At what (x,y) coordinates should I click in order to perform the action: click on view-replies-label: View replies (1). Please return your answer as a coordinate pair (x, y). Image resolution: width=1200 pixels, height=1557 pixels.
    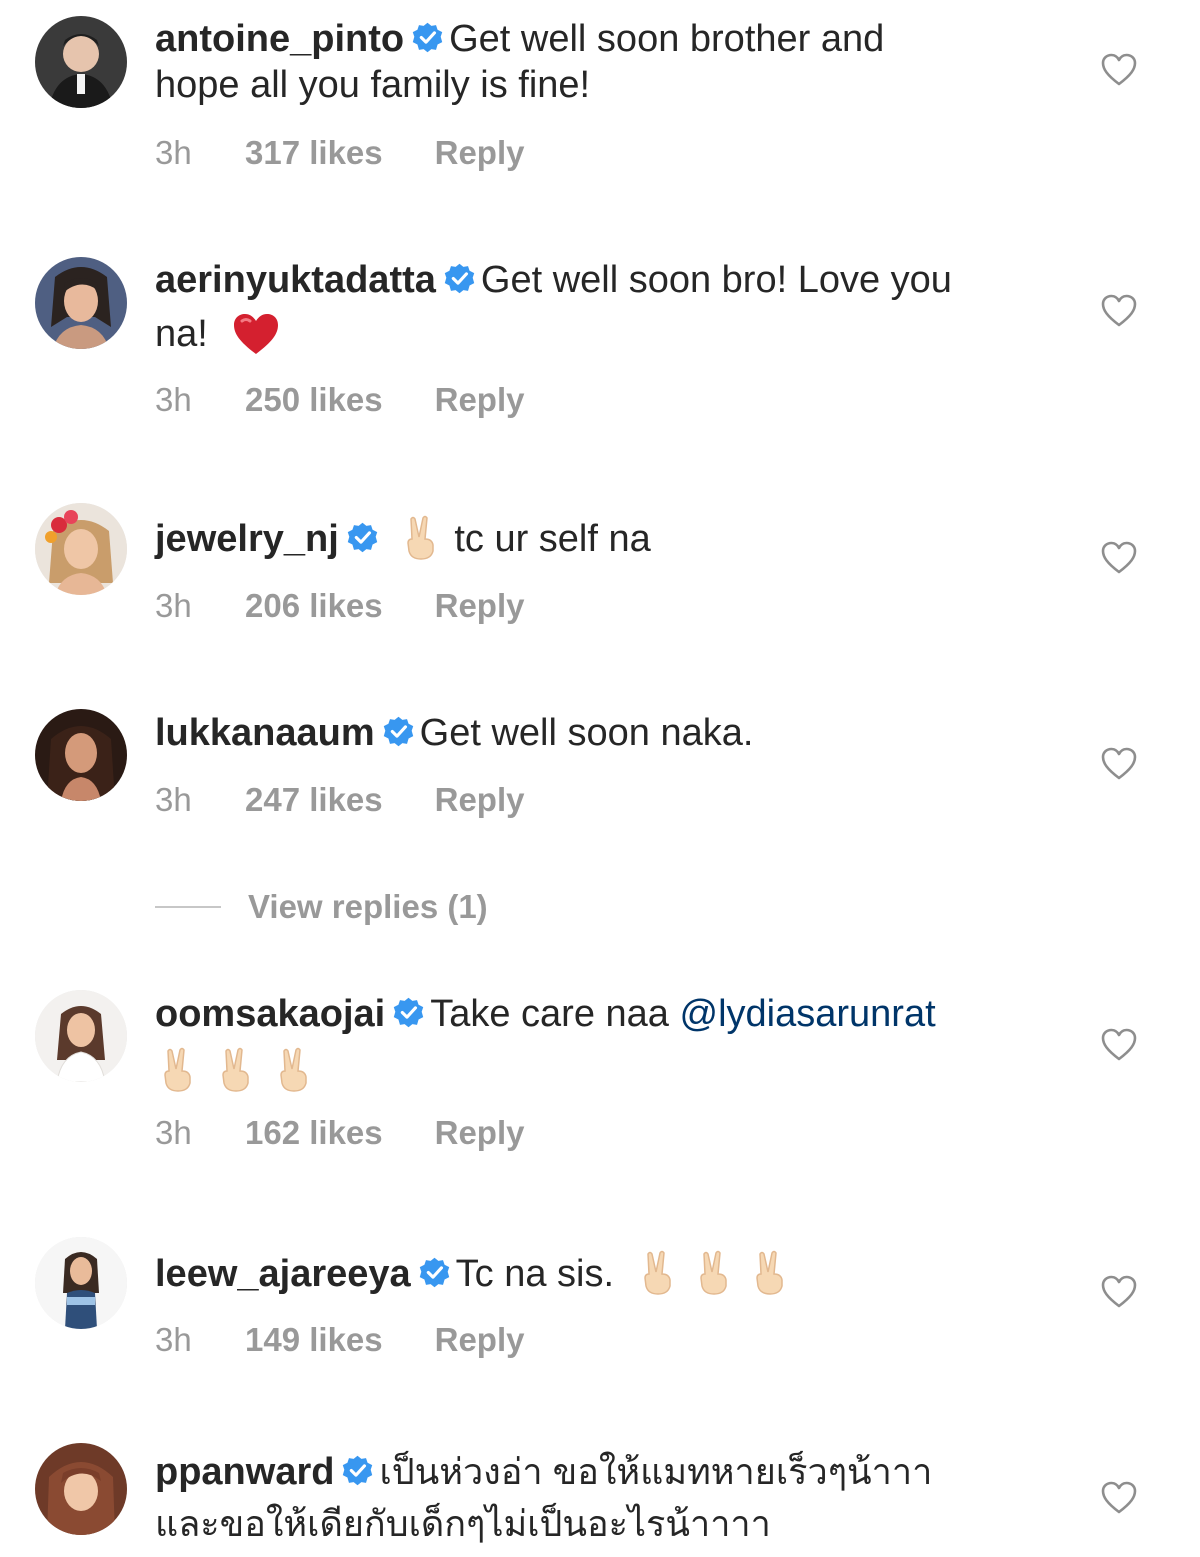
    Looking at the image, I should click on (368, 907).